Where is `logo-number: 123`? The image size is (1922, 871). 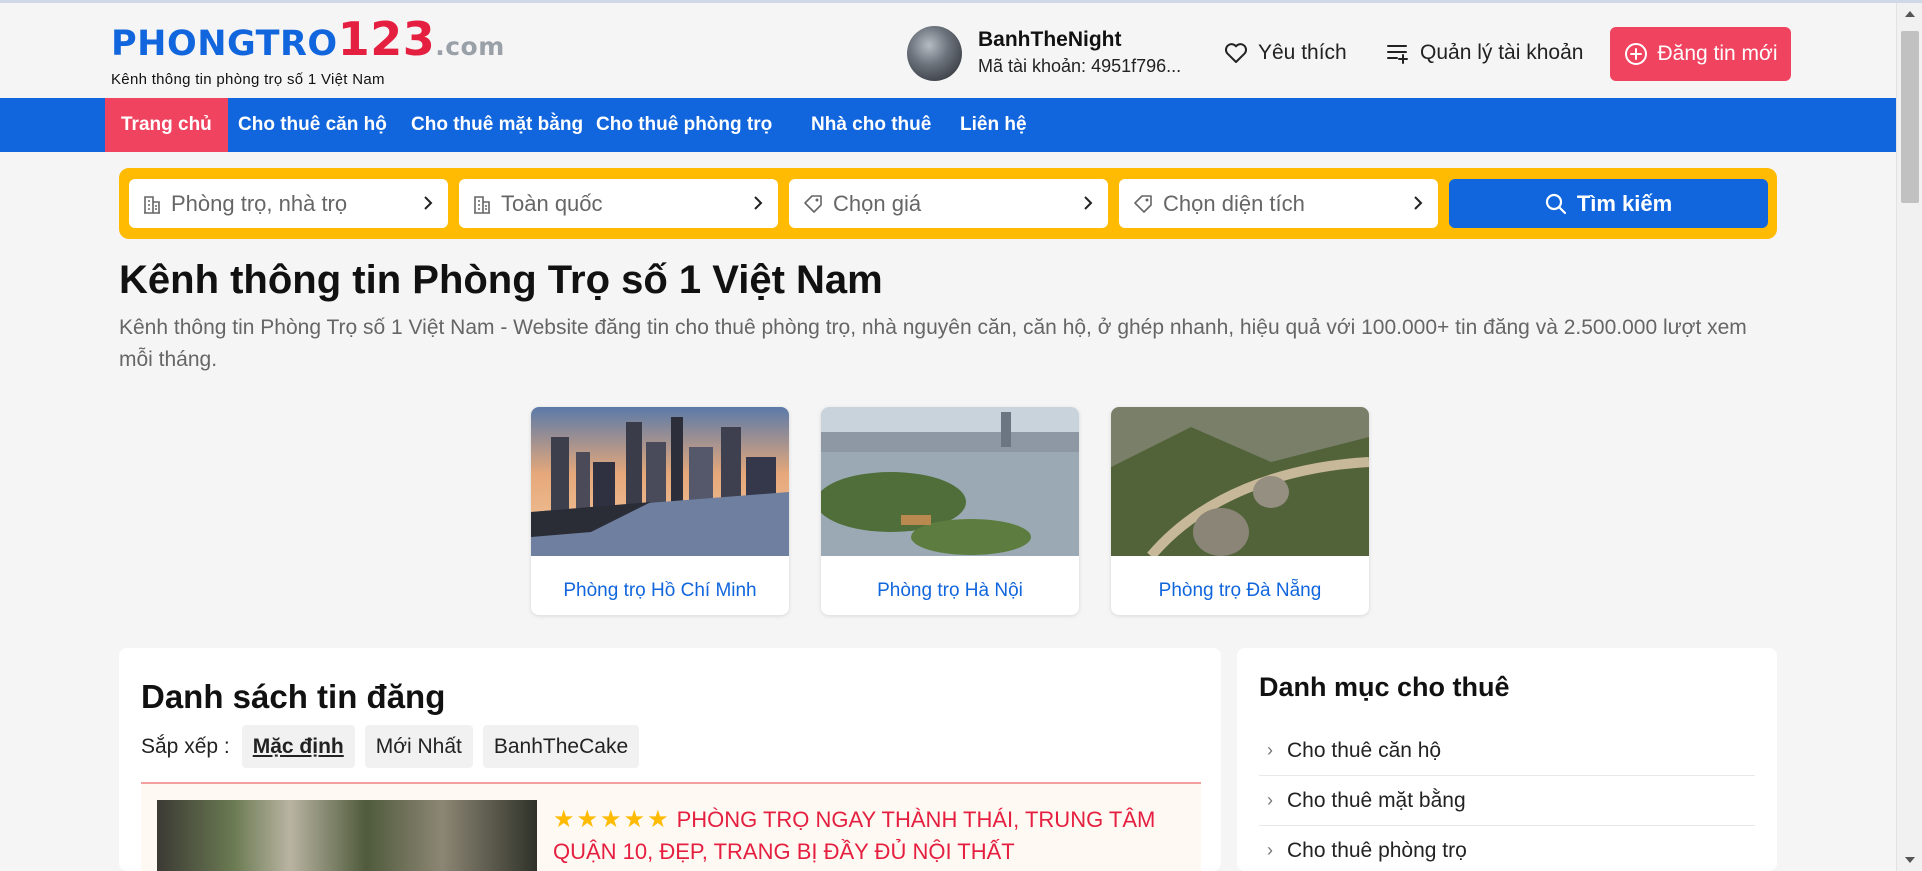 logo-number: 123 is located at coordinates (386, 39).